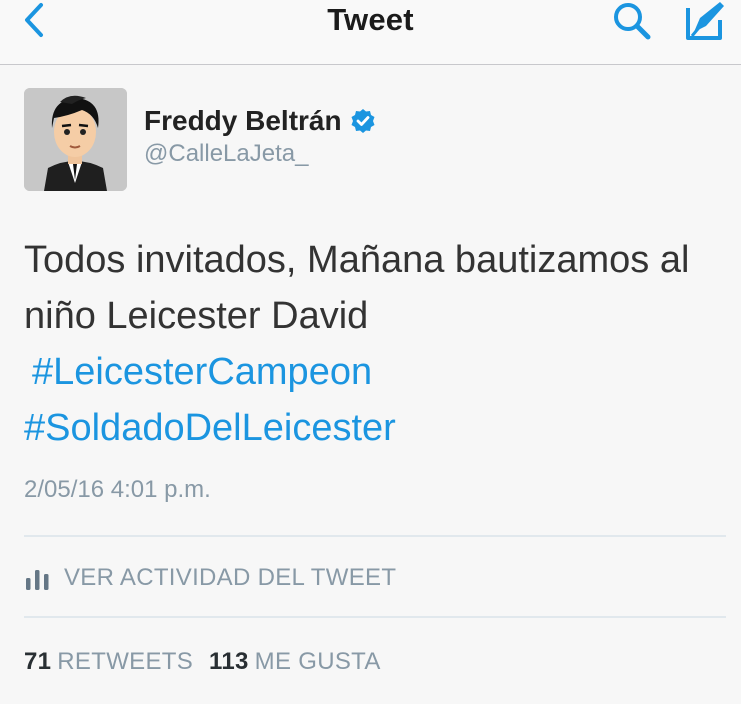  What do you see at coordinates (117, 489) in the screenshot?
I see `tweet-timestamp: 2/05/16 4:01 p.m.` at bounding box center [117, 489].